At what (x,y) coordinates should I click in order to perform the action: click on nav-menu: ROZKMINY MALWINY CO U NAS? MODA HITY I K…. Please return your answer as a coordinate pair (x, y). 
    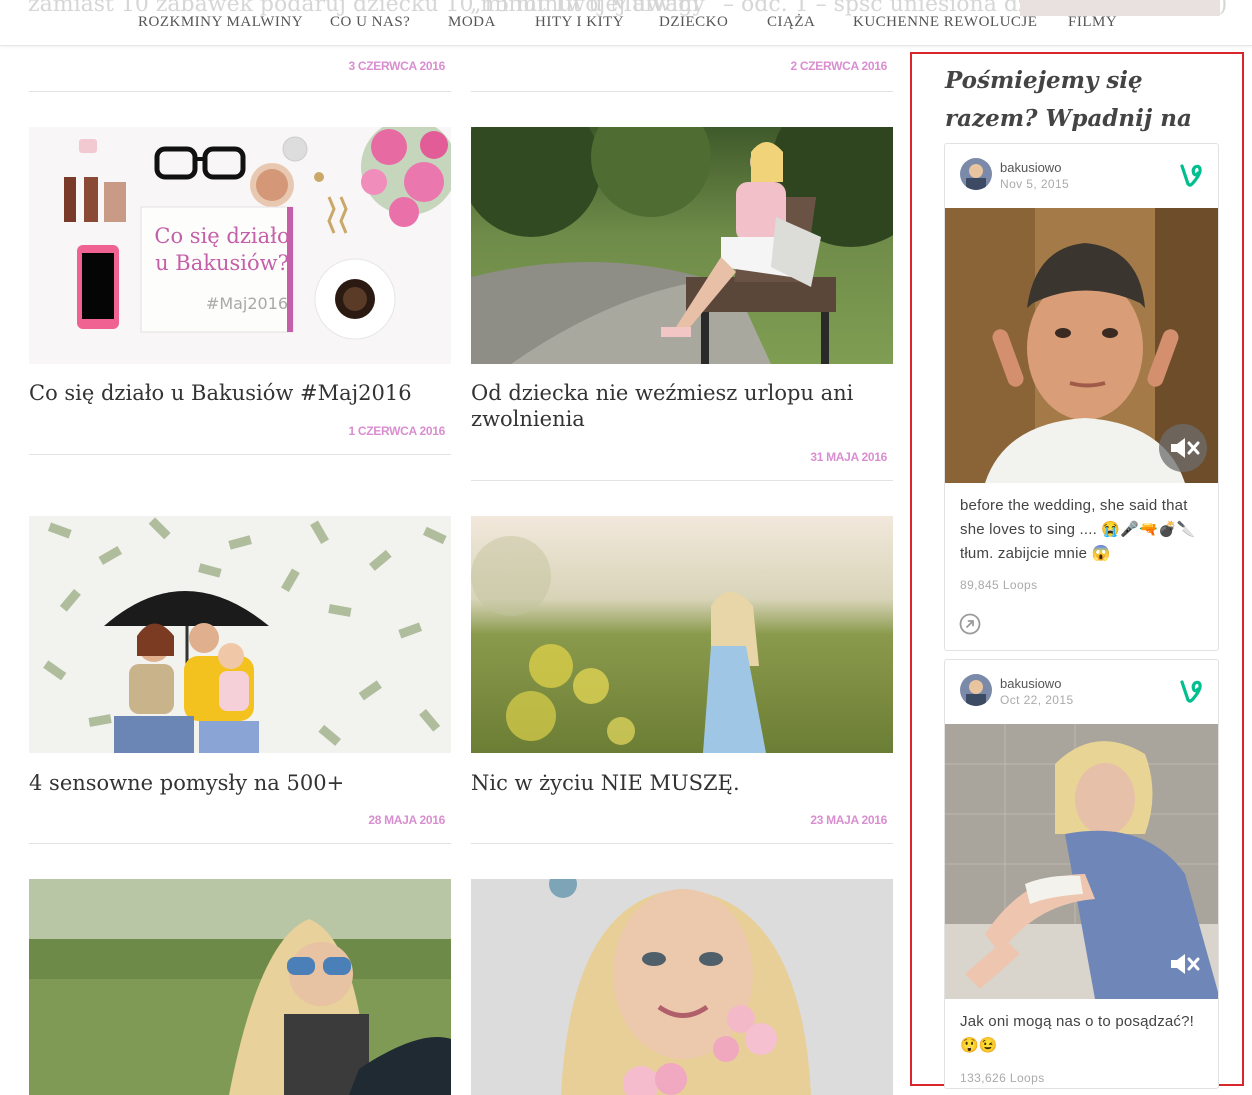
    Looking at the image, I should click on (626, 23).